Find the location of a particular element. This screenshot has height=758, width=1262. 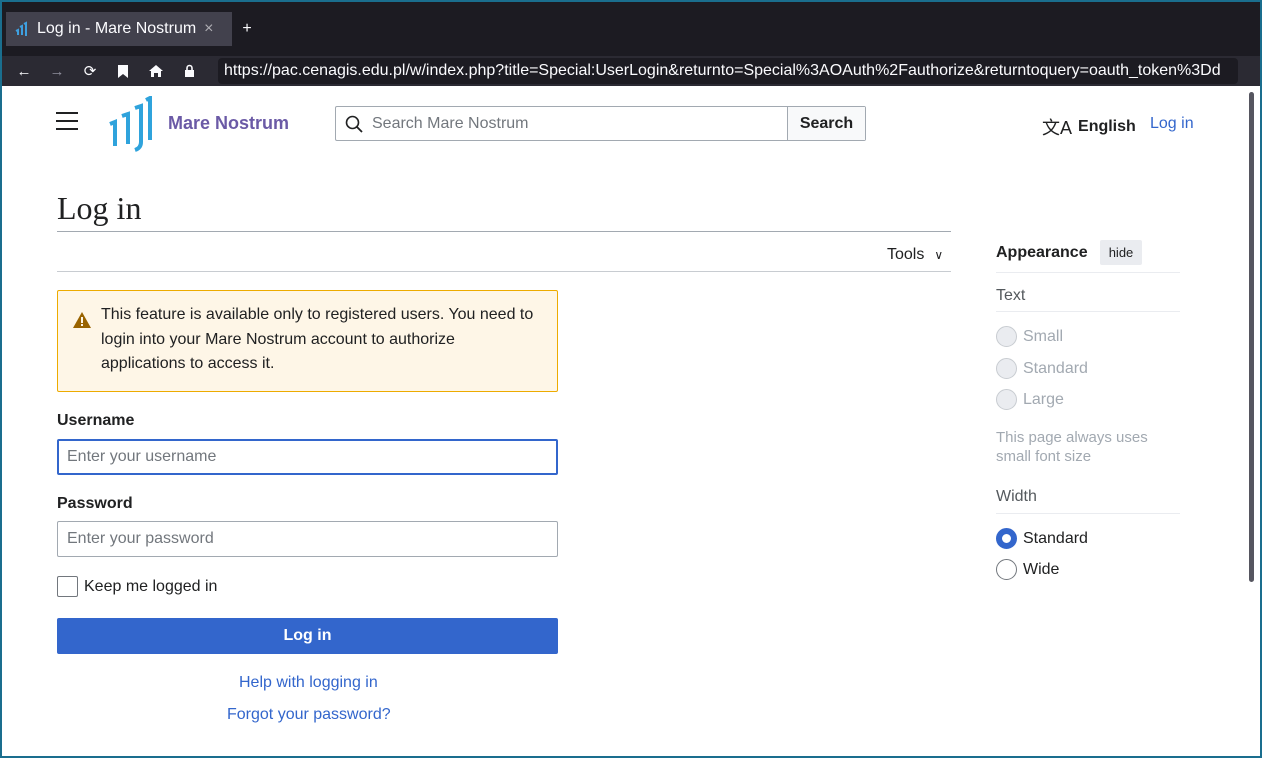

forward-icon: → is located at coordinates (57, 71).